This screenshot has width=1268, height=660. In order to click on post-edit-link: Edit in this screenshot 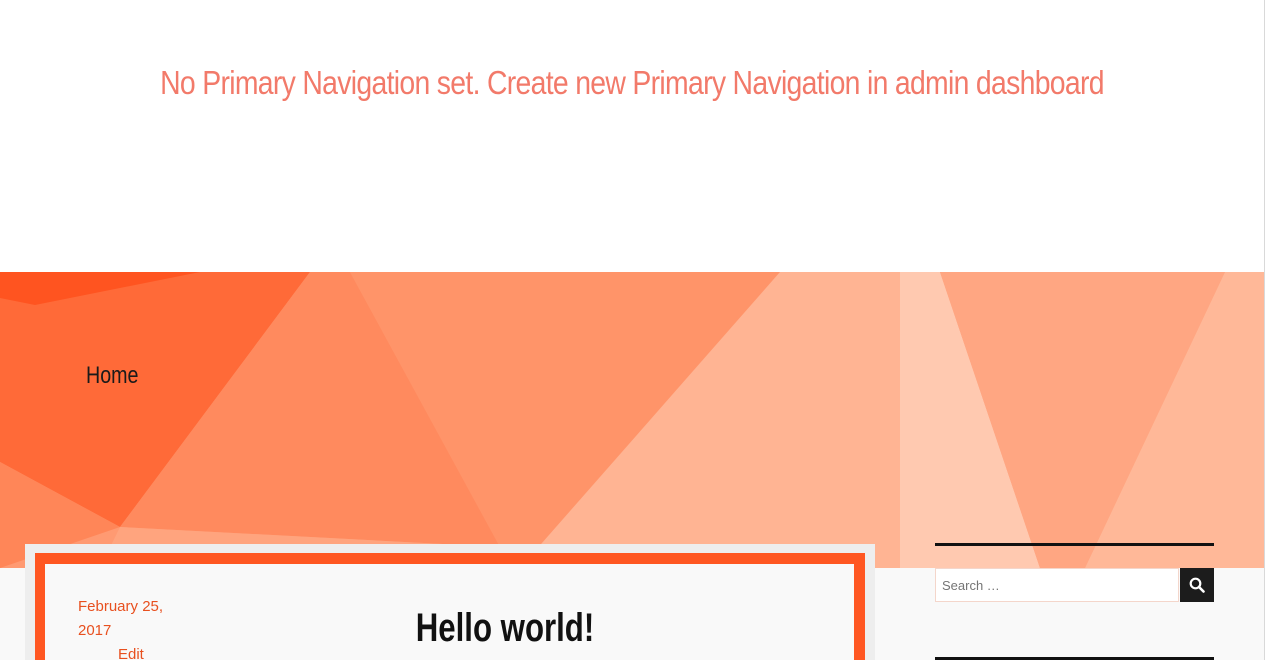, I will do `click(131, 651)`.